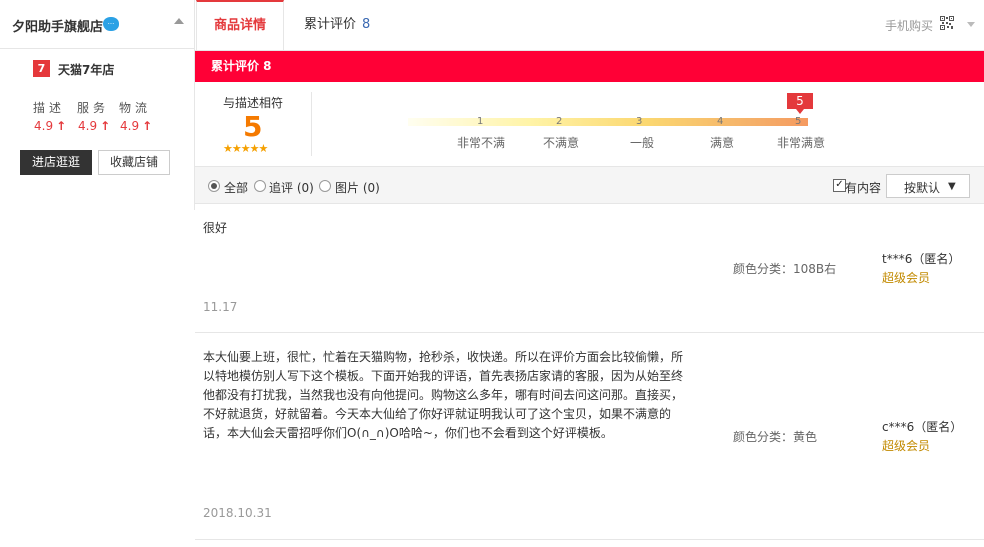  What do you see at coordinates (785, 269) in the screenshot?
I see `review-sku: 颜色分类：108B右` at bounding box center [785, 269].